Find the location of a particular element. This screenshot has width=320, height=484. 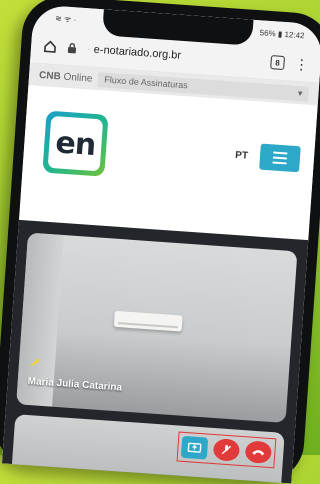

cnb-brand: CNB Online is located at coordinates (66, 76).